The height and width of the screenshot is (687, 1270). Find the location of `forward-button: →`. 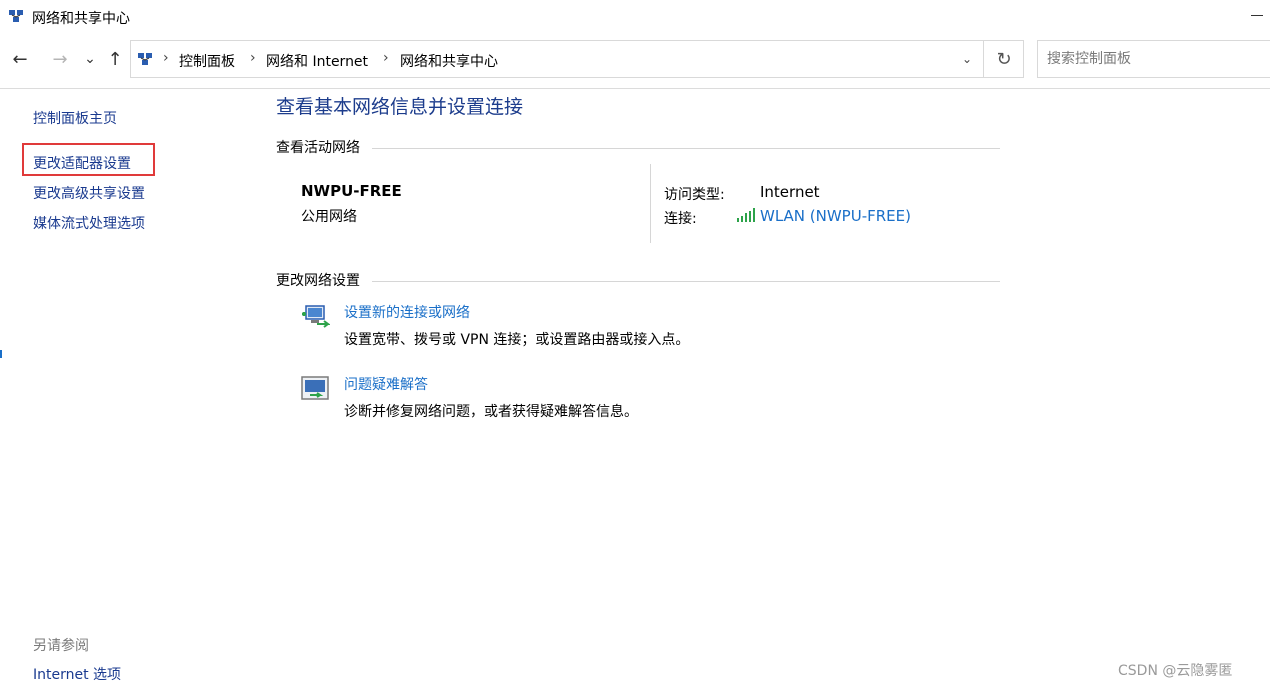

forward-button: → is located at coordinates (60, 59).